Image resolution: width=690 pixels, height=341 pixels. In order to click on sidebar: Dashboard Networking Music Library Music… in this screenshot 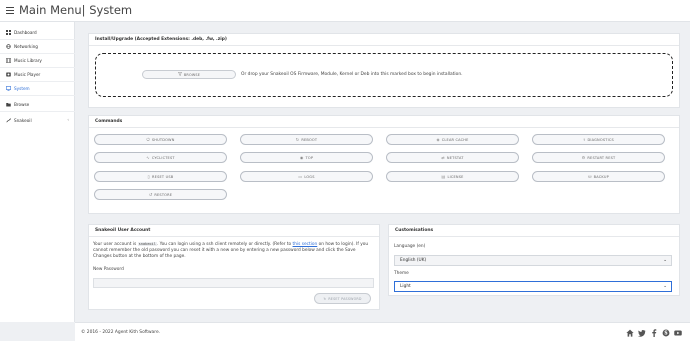, I will do `click(37, 172)`.